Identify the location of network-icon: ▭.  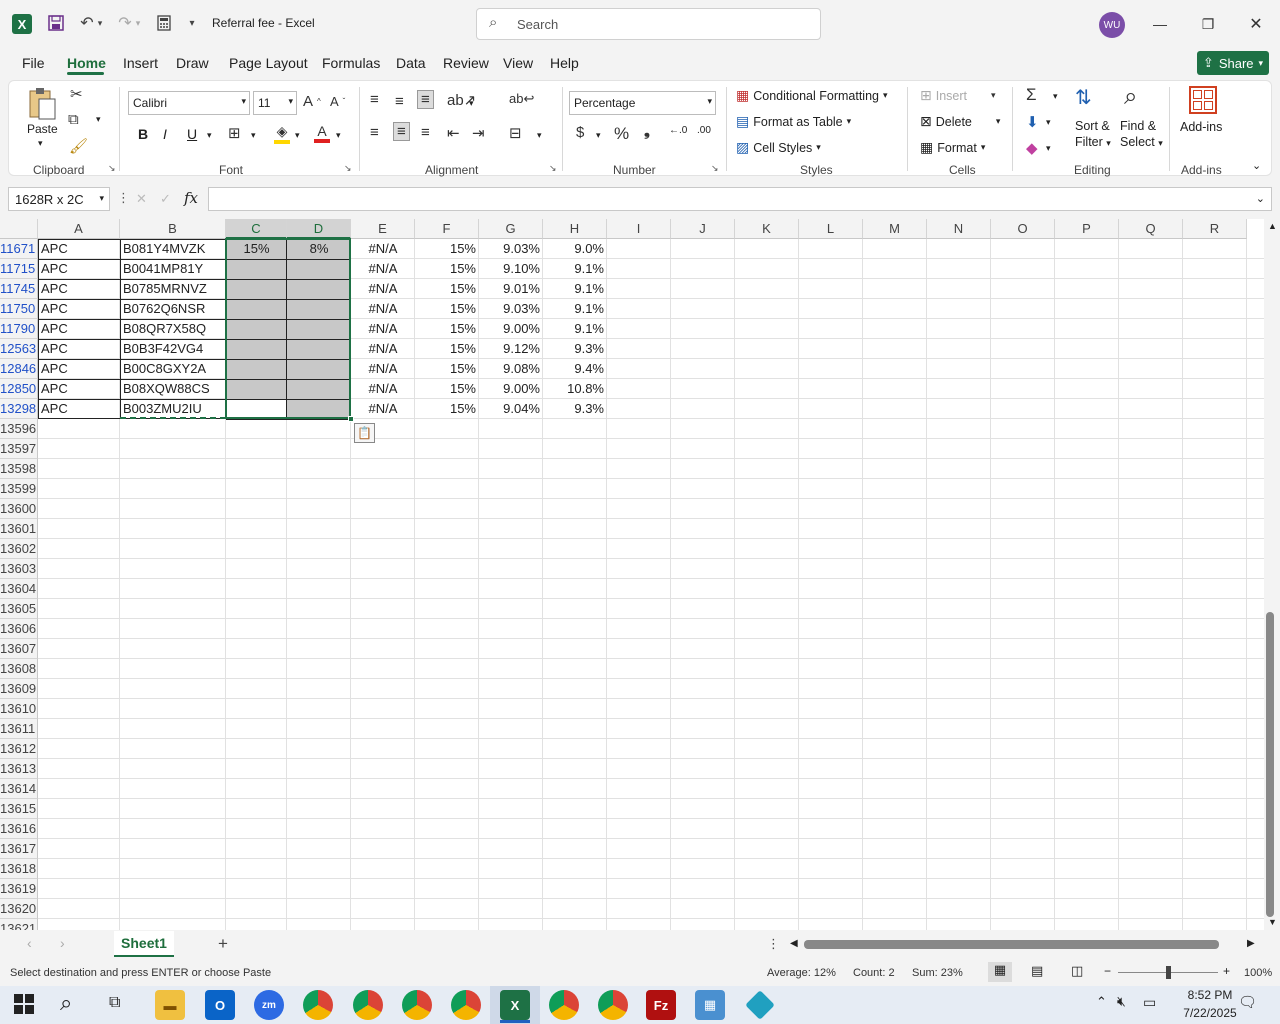
(1149, 1002).